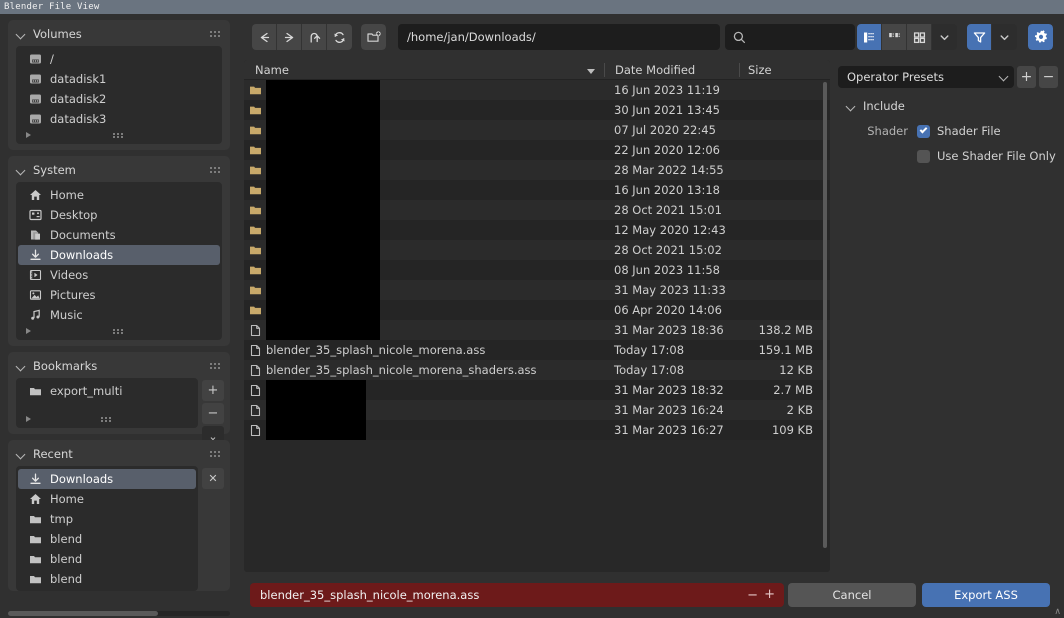 This screenshot has width=1064, height=618. Describe the element at coordinates (926, 77) in the screenshot. I see `operator-presets-select: Operator Presets` at that location.